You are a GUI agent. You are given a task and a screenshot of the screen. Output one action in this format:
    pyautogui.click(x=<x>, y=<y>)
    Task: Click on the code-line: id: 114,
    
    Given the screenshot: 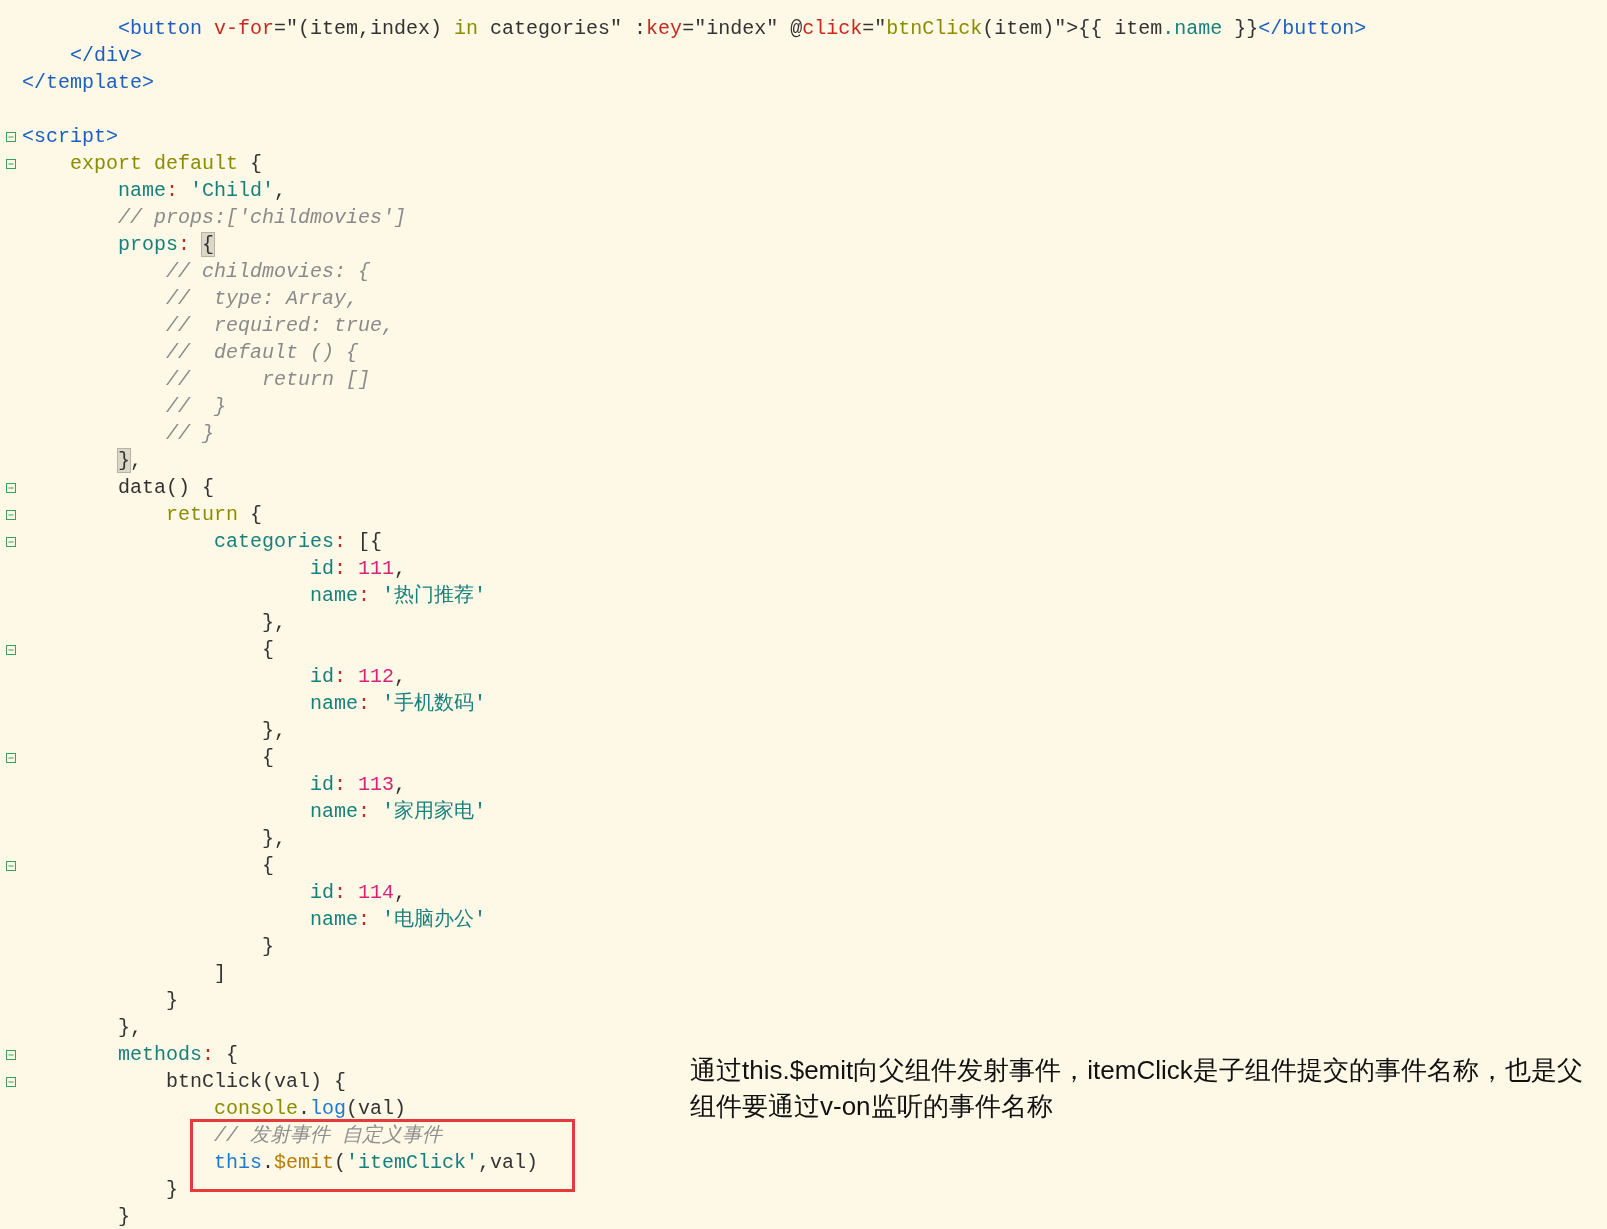 What is the action you would take?
    pyautogui.click(x=358, y=893)
    